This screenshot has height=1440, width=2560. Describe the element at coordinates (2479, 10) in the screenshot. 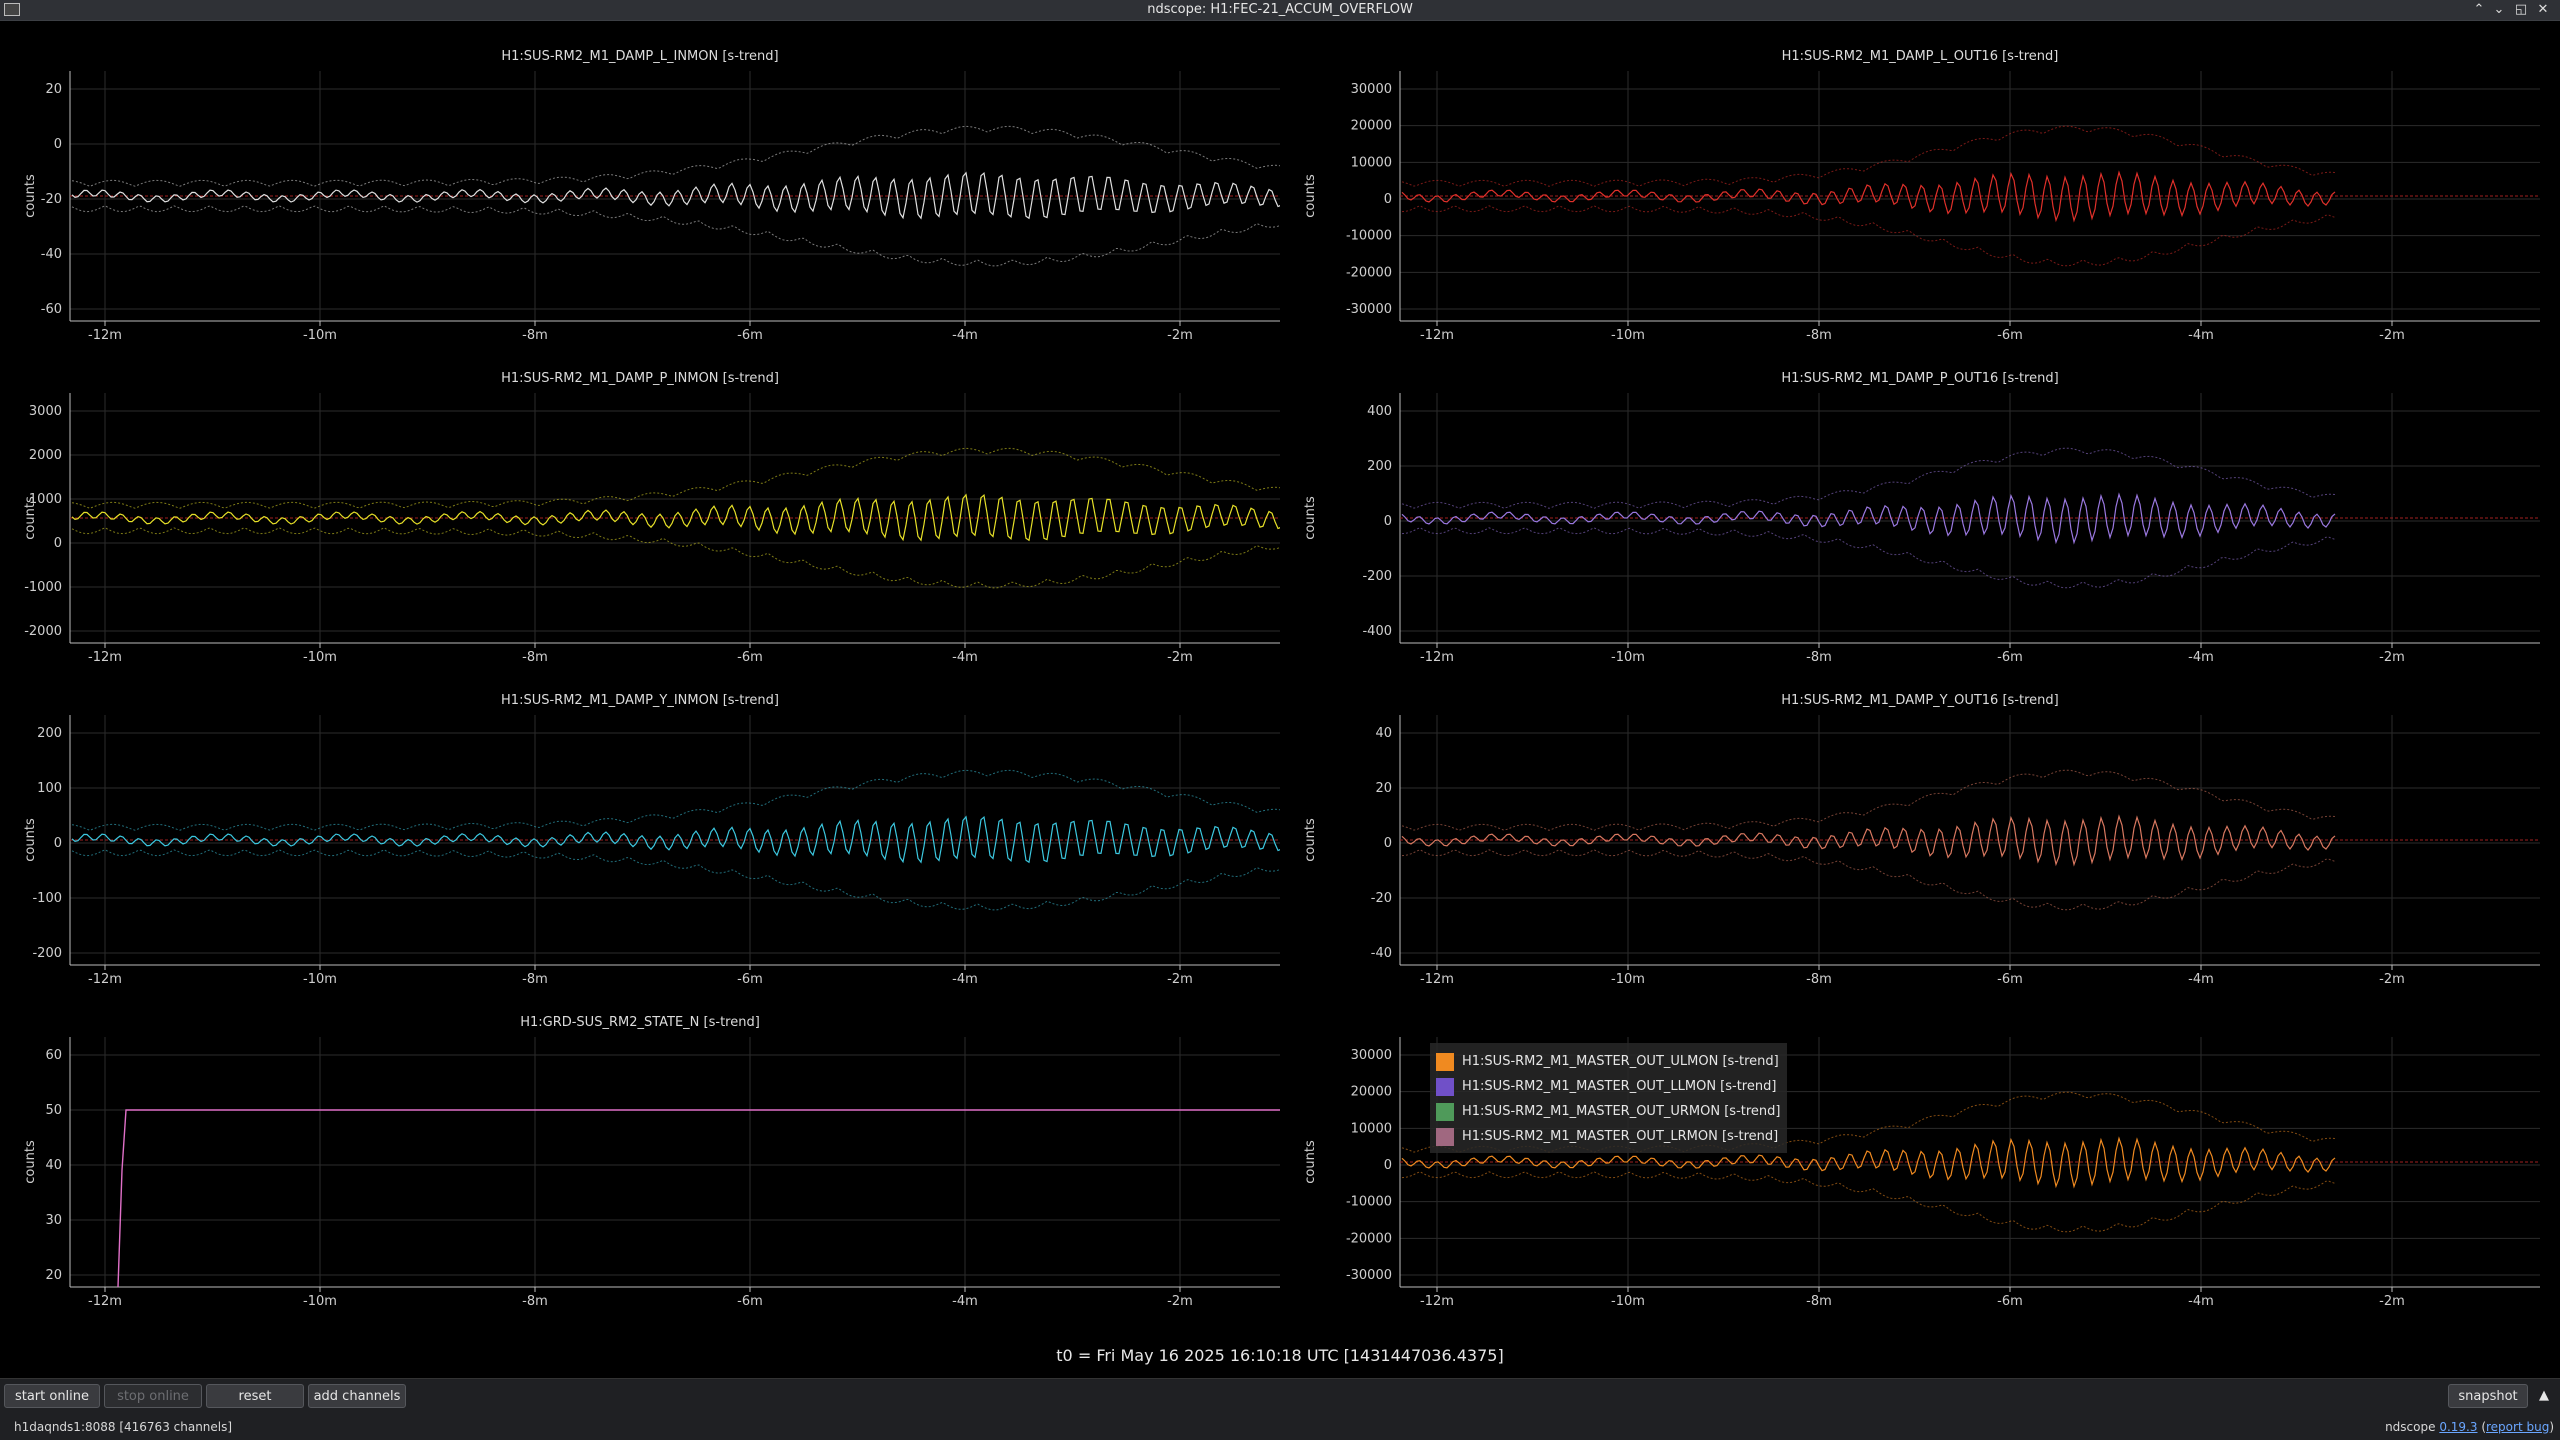

I see `keep-above-icon: ⌃` at that location.